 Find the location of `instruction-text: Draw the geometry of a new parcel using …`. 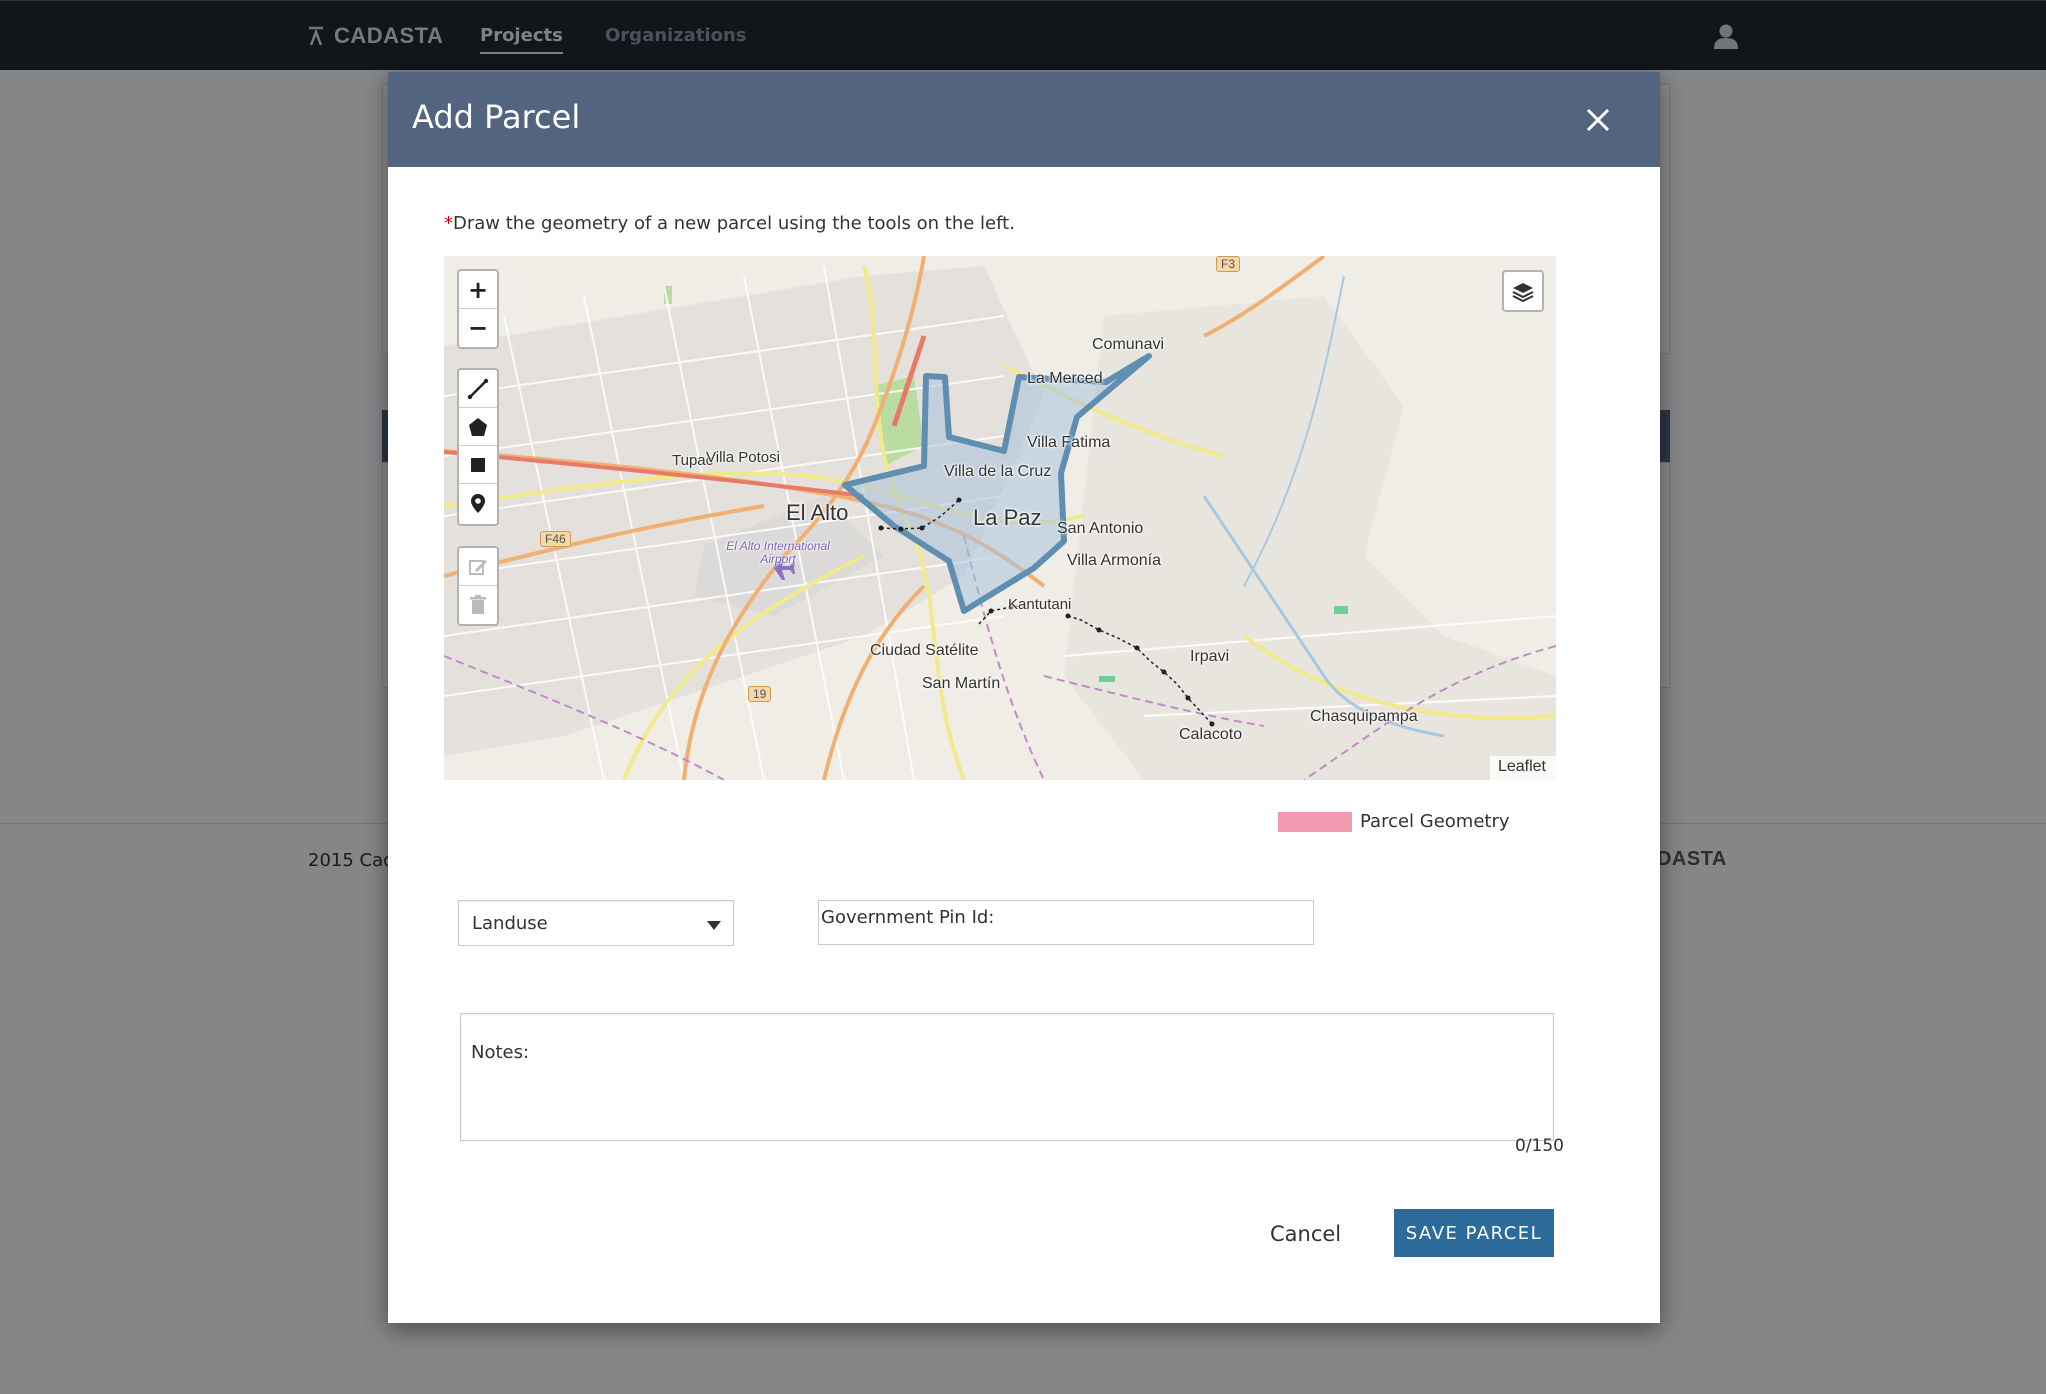

instruction-text: Draw the geometry of a new parcel using … is located at coordinates (734, 223).